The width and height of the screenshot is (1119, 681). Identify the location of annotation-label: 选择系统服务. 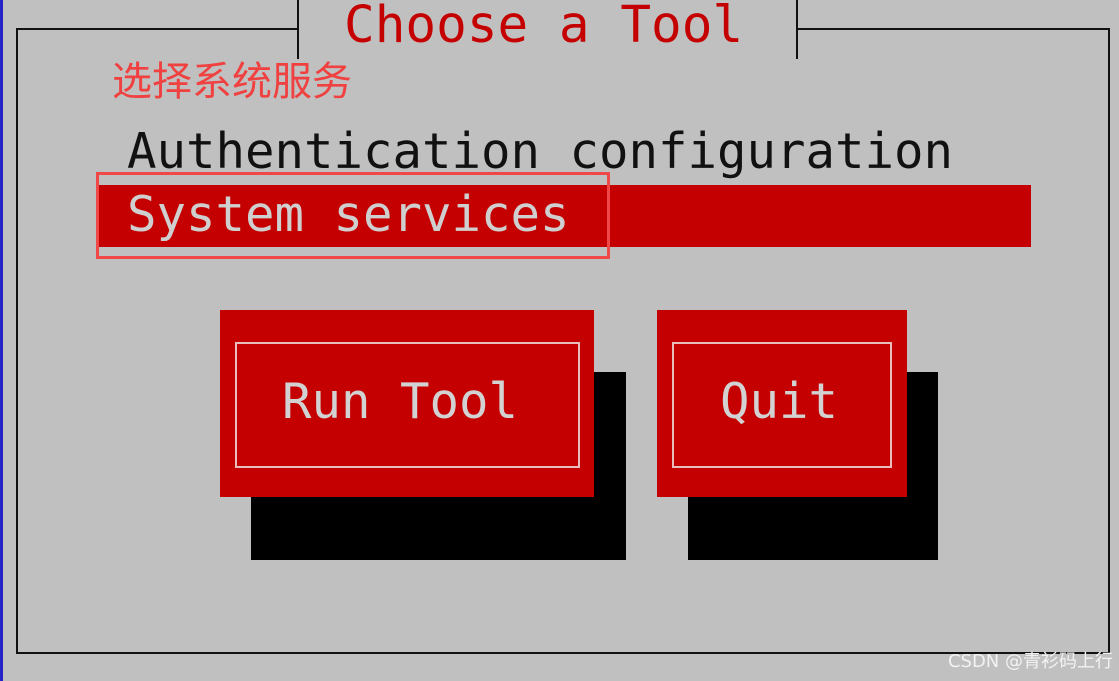
(232, 82).